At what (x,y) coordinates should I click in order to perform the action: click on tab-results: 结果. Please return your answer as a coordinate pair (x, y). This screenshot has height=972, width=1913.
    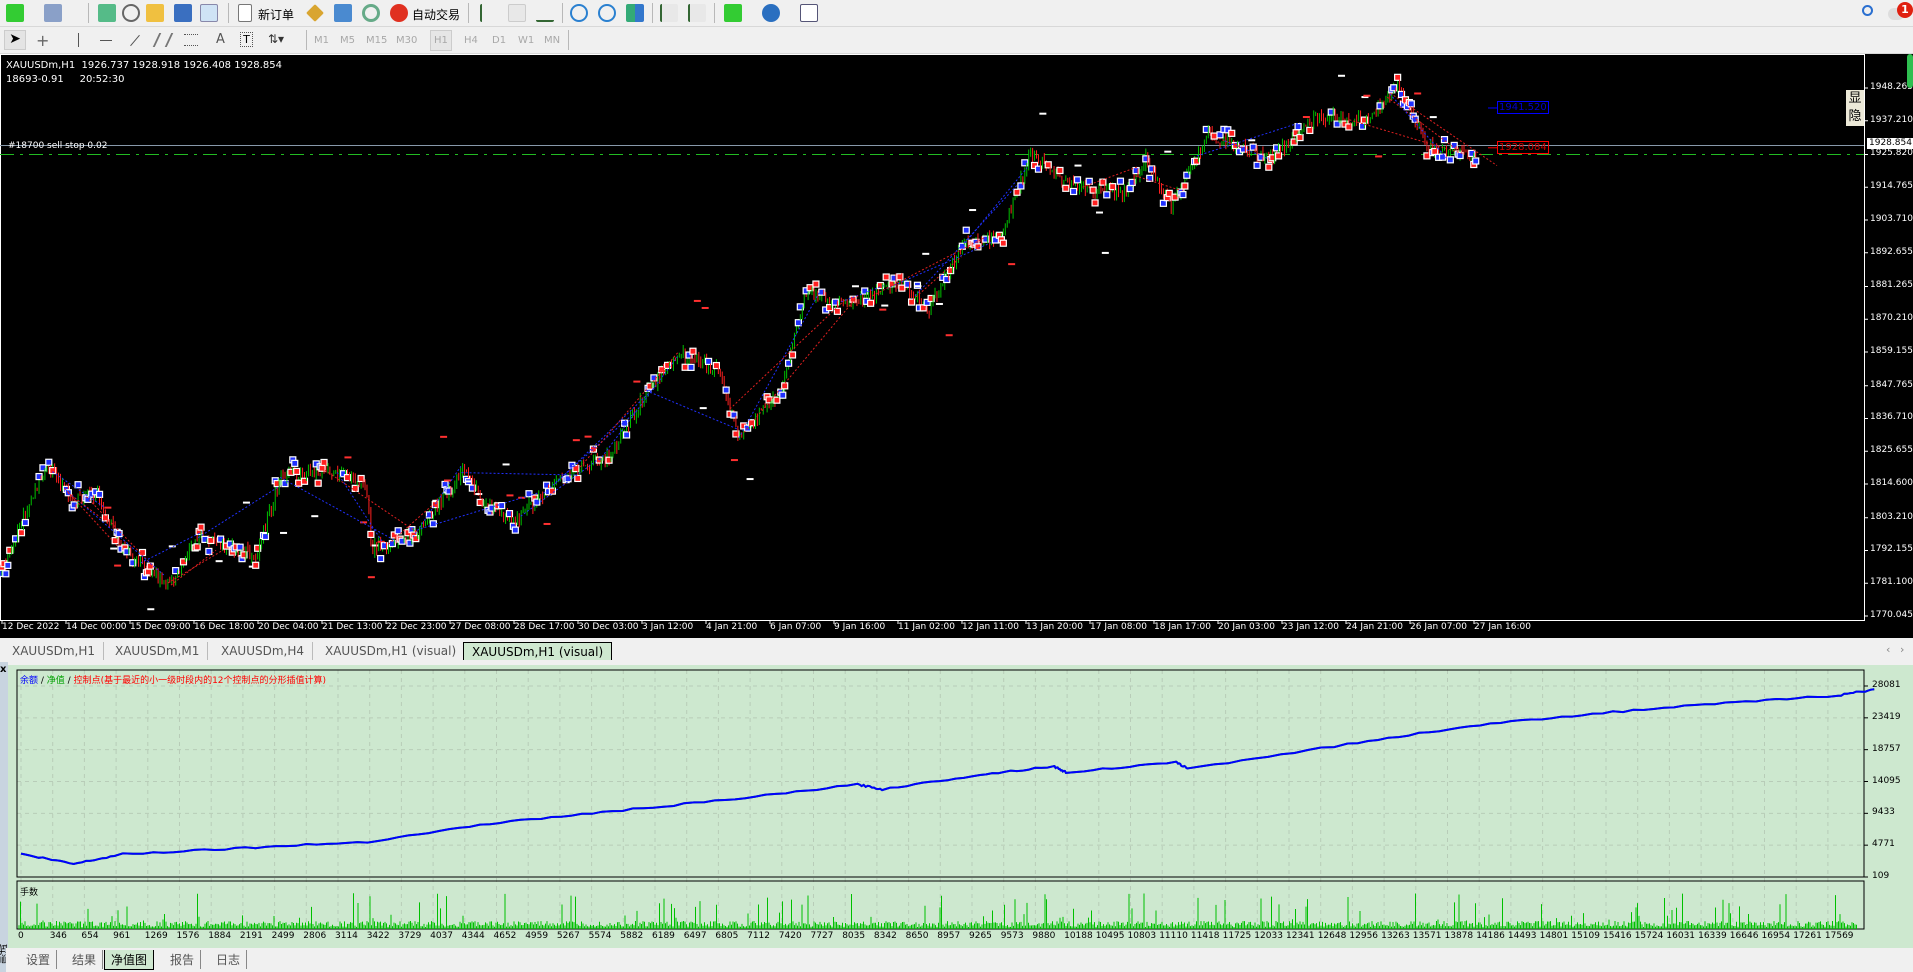
    Looking at the image, I should click on (85, 959).